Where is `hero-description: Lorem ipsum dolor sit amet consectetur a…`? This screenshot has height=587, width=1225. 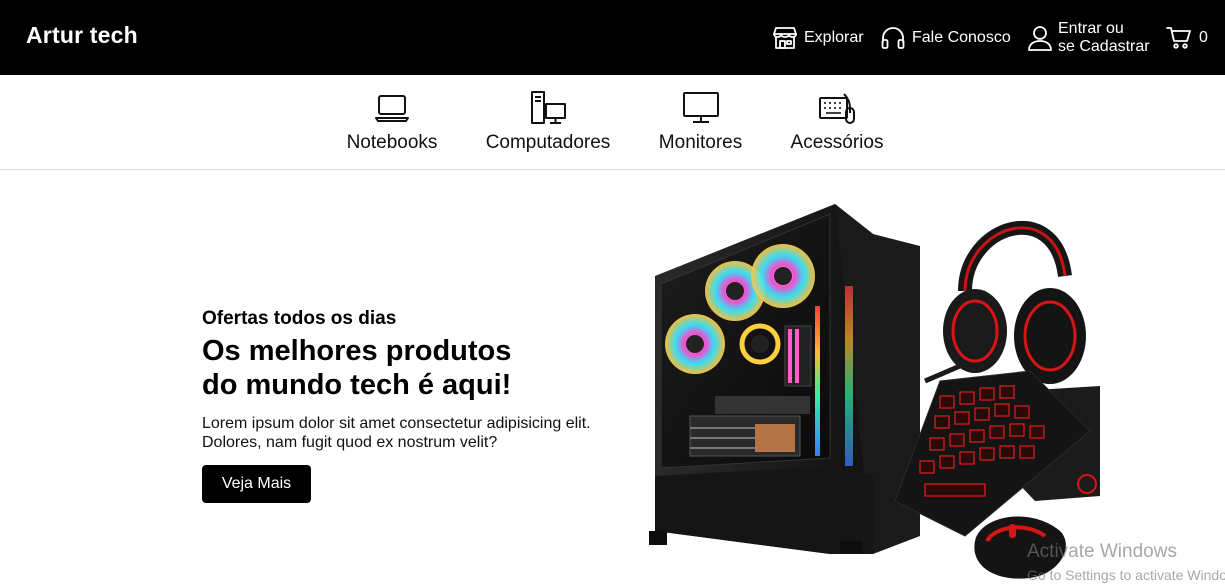
hero-description: Lorem ipsum dolor sit amet consectetur a… is located at coordinates (412, 433).